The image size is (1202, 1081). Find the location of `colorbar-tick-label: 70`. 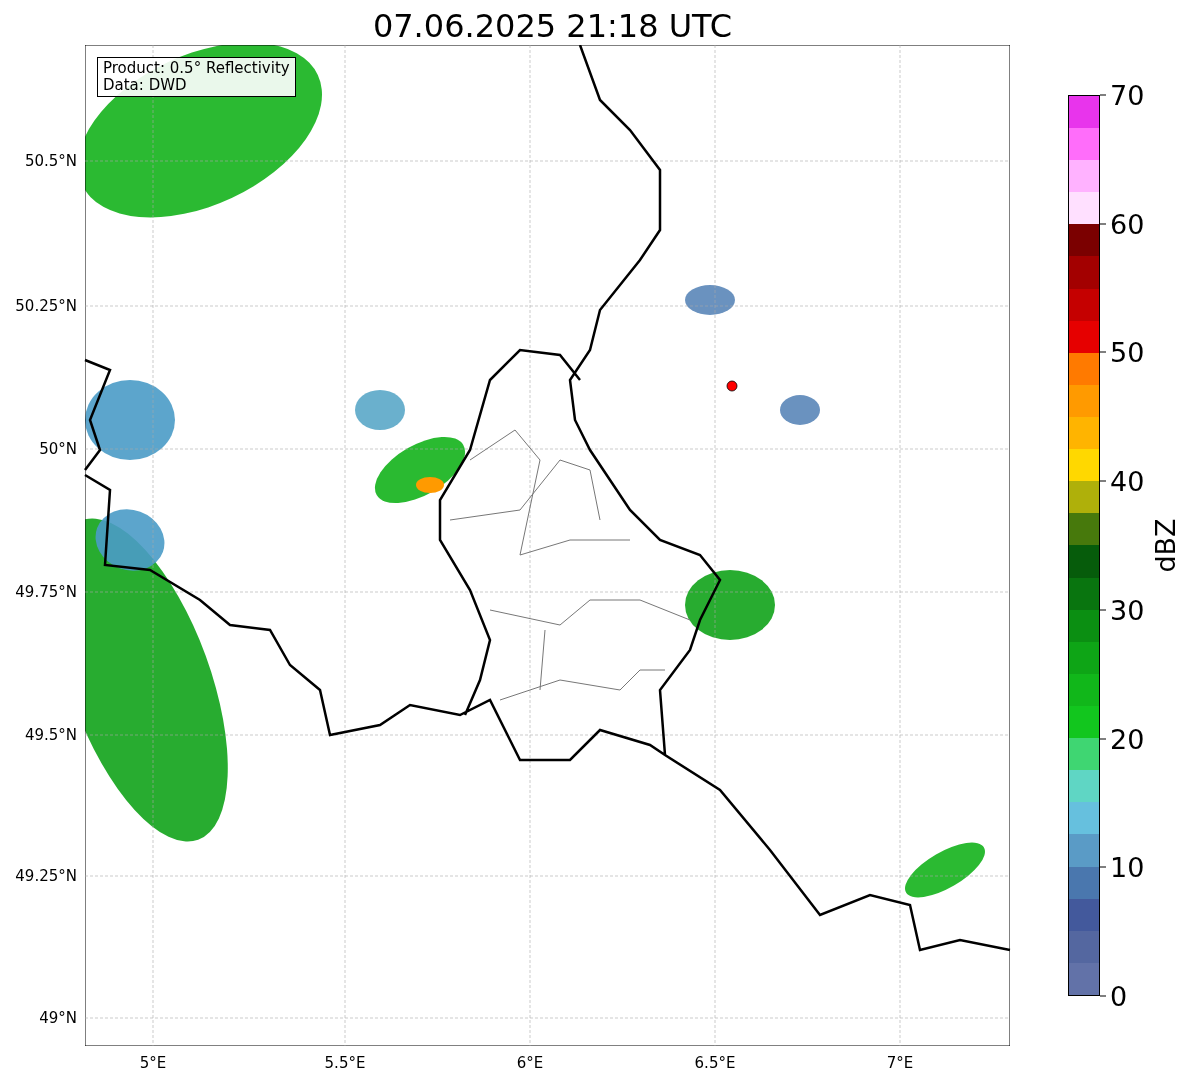

colorbar-tick-label: 70 is located at coordinates (1127, 95).